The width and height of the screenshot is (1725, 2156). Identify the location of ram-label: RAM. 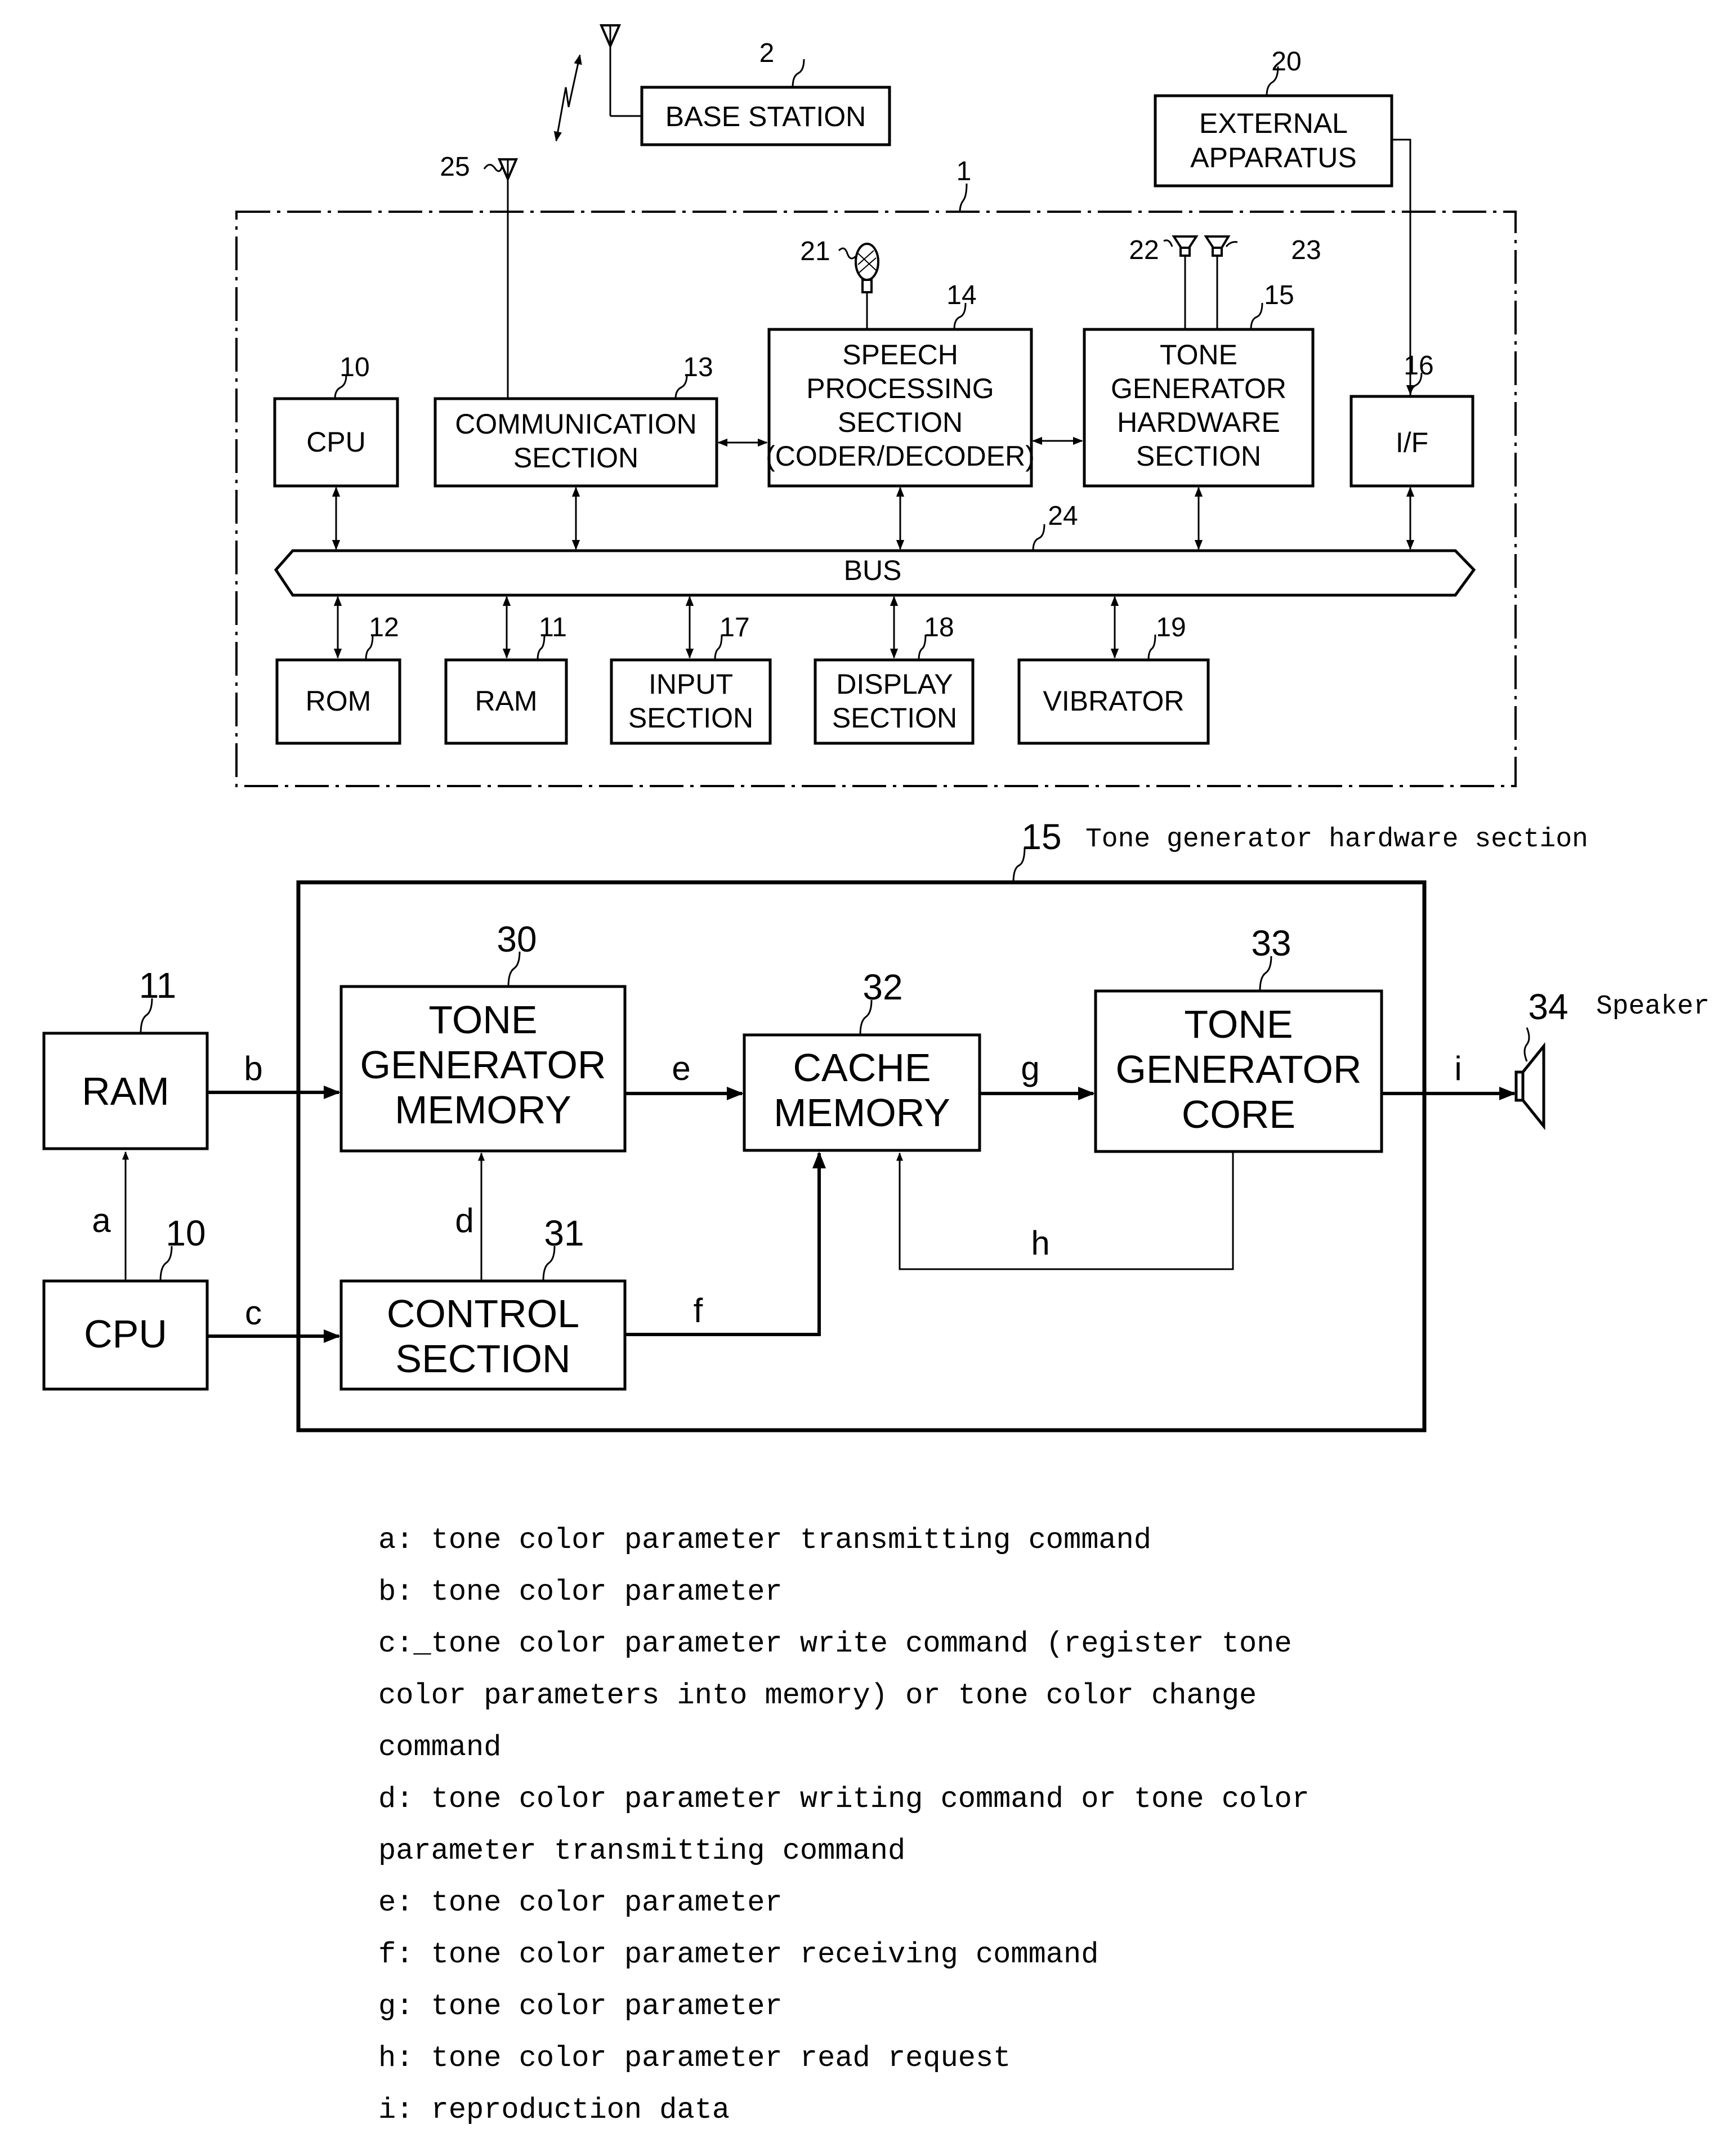
(125, 1091).